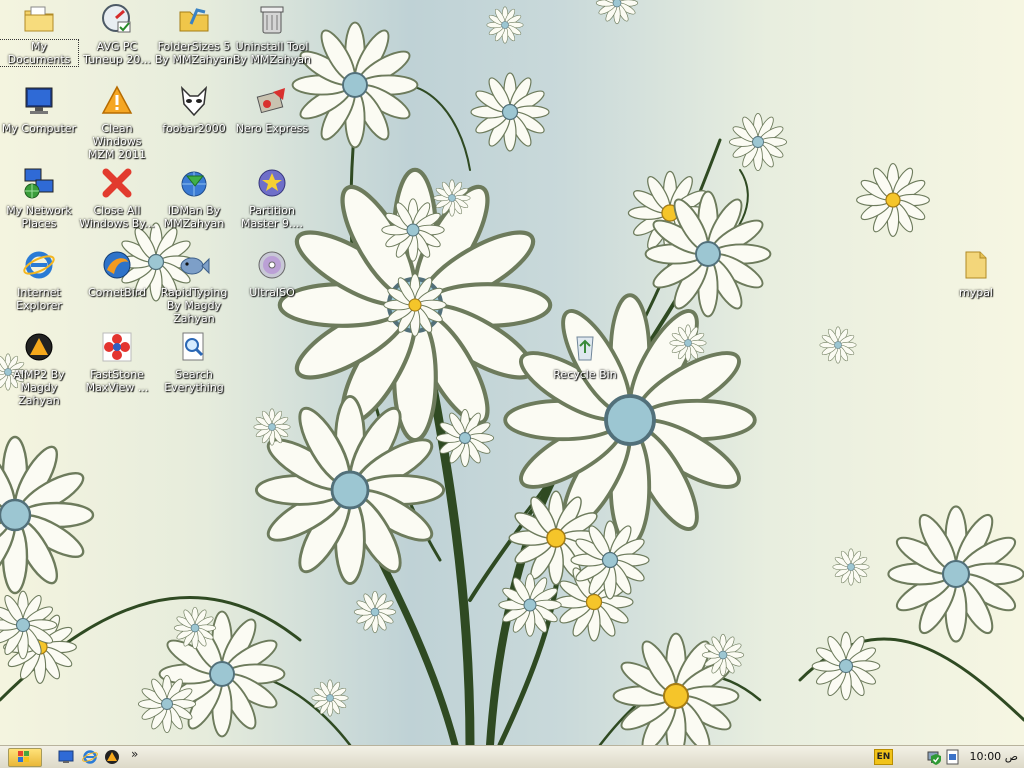  I want to click on icon-label: IDMan By MMZahyan, so click(194, 217).